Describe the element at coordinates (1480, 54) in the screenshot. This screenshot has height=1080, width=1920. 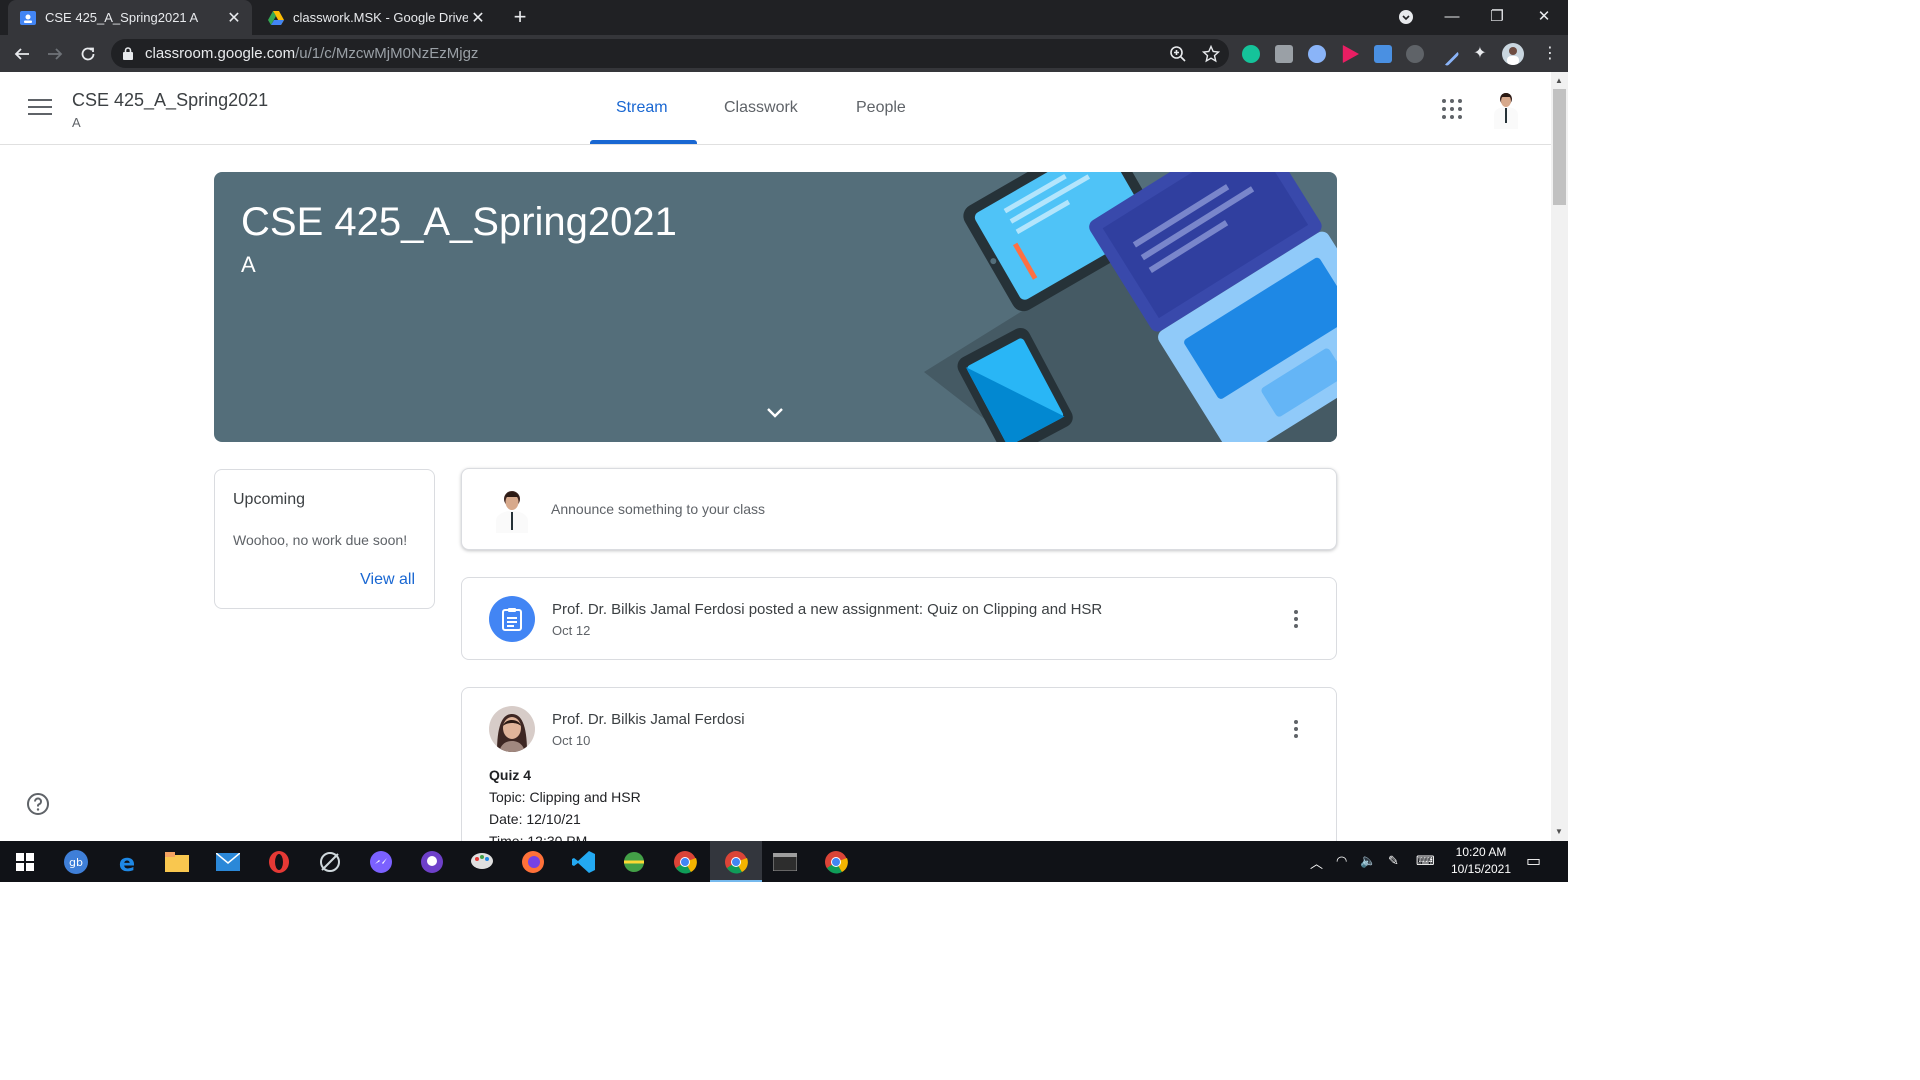
I see `puzzle-extensions-icon: ✦` at that location.